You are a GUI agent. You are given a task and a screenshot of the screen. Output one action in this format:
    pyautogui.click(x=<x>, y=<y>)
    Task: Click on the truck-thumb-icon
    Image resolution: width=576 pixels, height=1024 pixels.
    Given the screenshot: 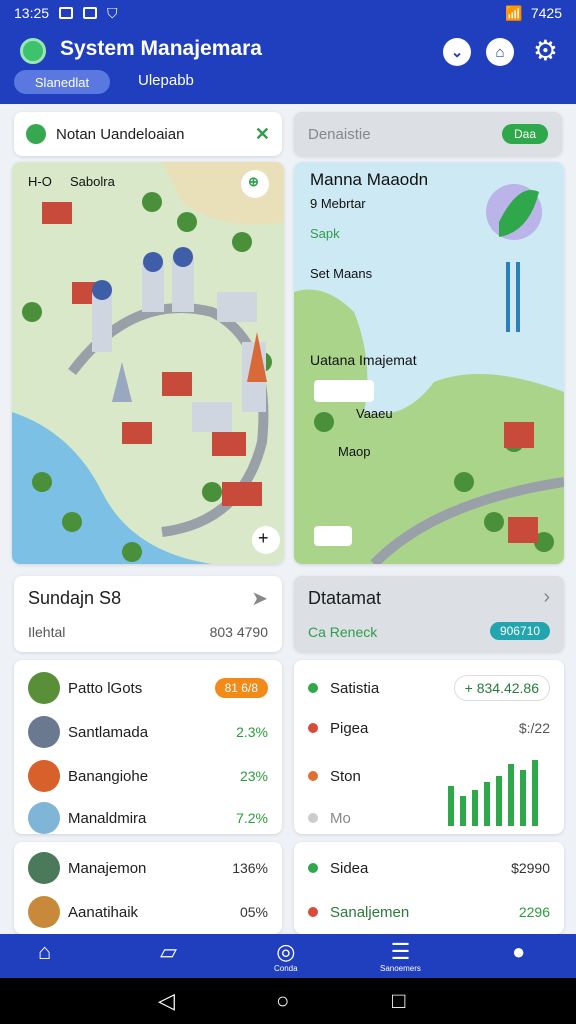 What is the action you would take?
    pyautogui.click(x=44, y=912)
    